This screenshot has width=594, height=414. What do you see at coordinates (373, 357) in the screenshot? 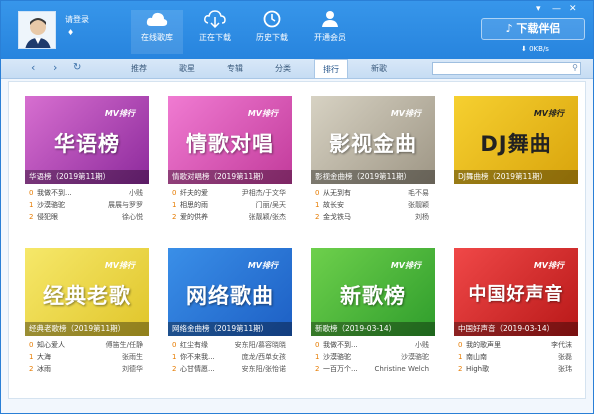
I see `song-row: 1 沙漠骆驼 沙漠骆驼` at bounding box center [373, 357].